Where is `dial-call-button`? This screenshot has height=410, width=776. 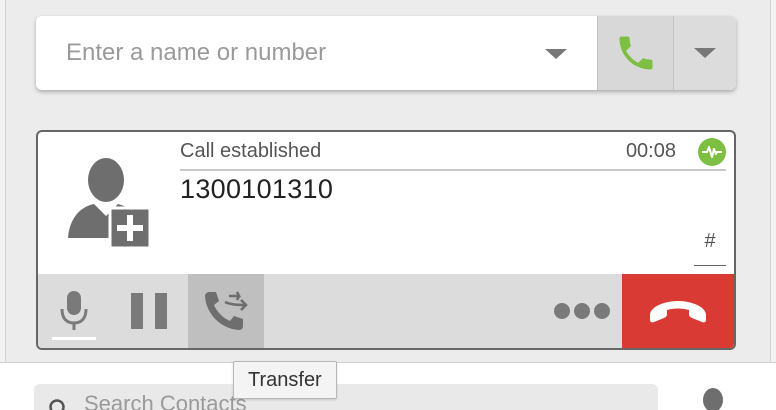
dial-call-button is located at coordinates (635, 53).